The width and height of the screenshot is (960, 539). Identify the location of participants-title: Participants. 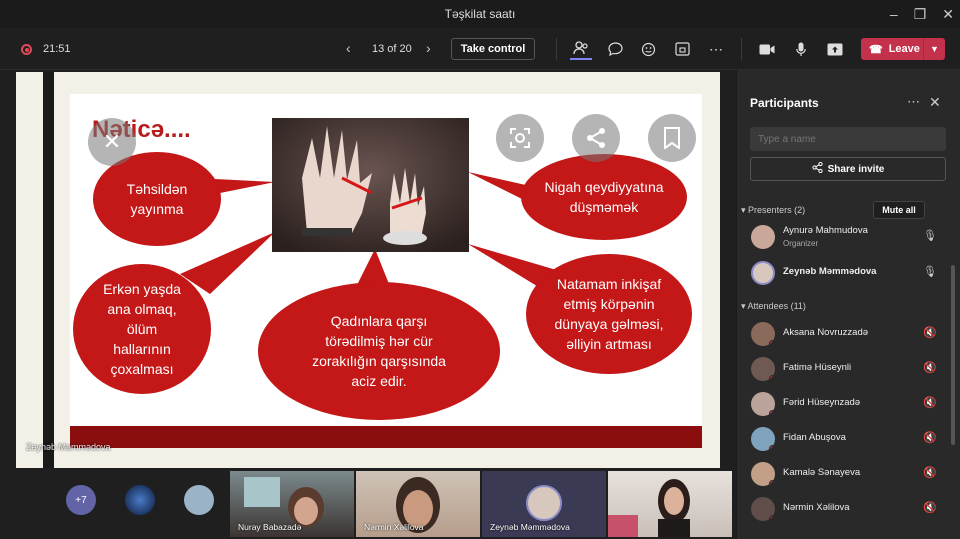
(784, 103).